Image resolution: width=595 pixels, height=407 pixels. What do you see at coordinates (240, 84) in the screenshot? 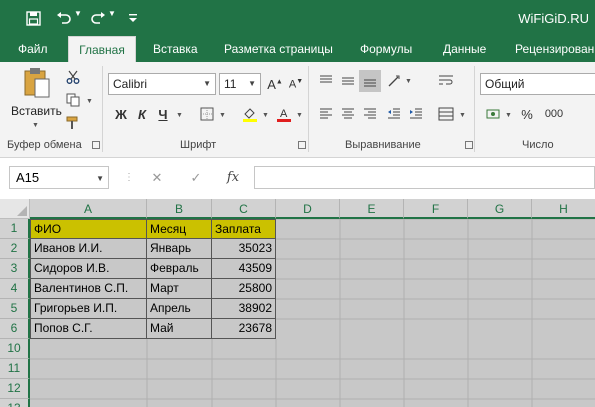
I see `font-size-select: 11 ▼` at bounding box center [240, 84].